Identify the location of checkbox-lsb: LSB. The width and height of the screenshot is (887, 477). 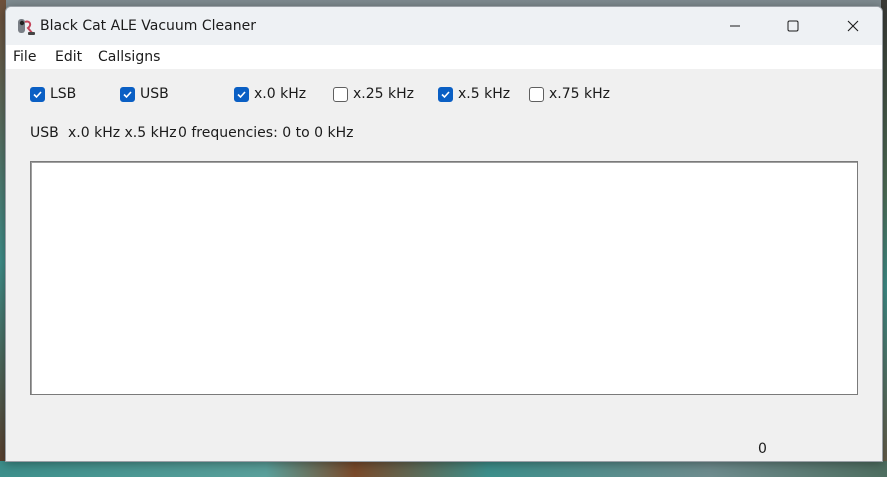
(53, 94).